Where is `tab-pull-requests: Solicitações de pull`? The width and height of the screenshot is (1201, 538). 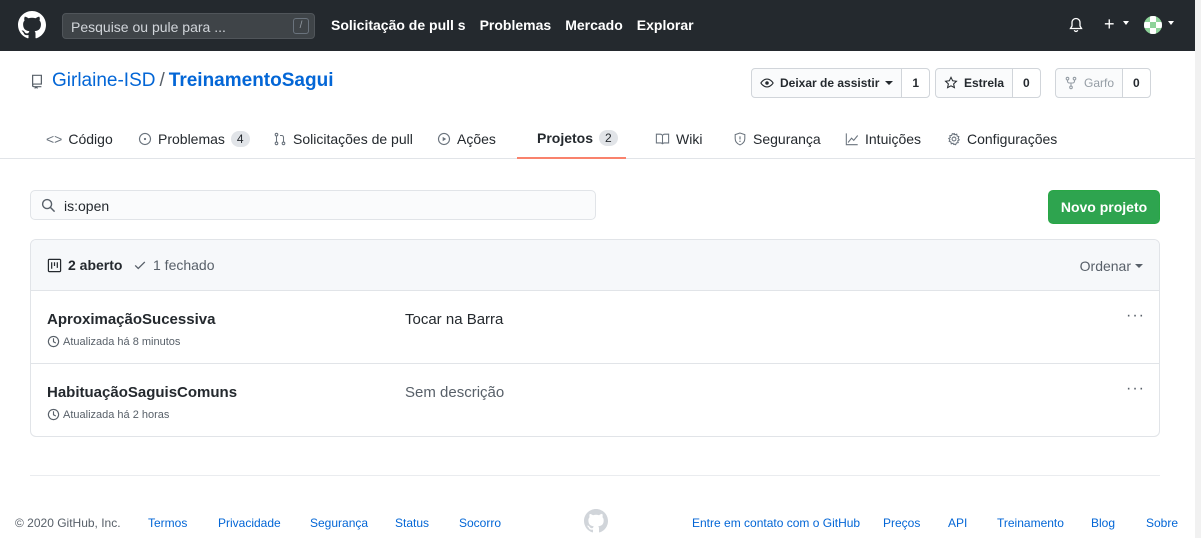 tab-pull-requests: Solicitações de pull is located at coordinates (343, 138).